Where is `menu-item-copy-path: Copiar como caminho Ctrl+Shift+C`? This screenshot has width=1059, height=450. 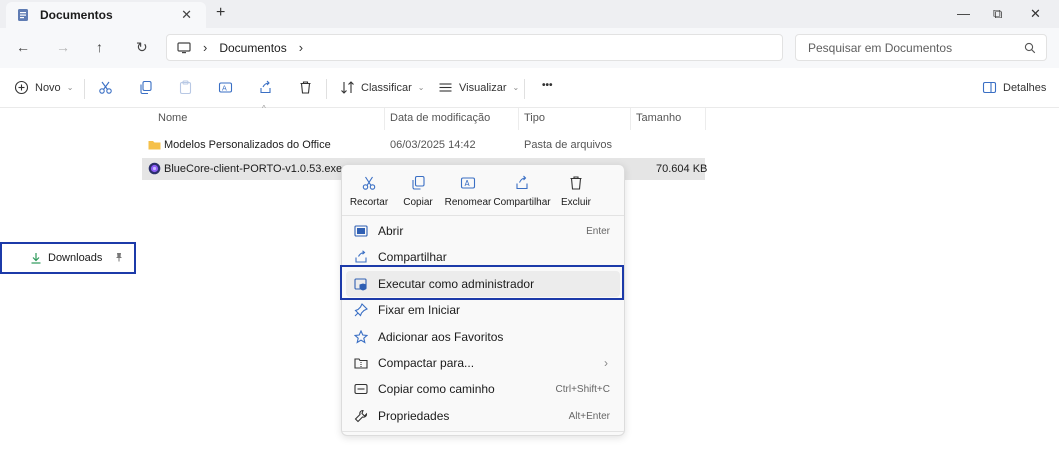 menu-item-copy-path: Copiar como caminho Ctrl+Shift+C is located at coordinates (483, 389).